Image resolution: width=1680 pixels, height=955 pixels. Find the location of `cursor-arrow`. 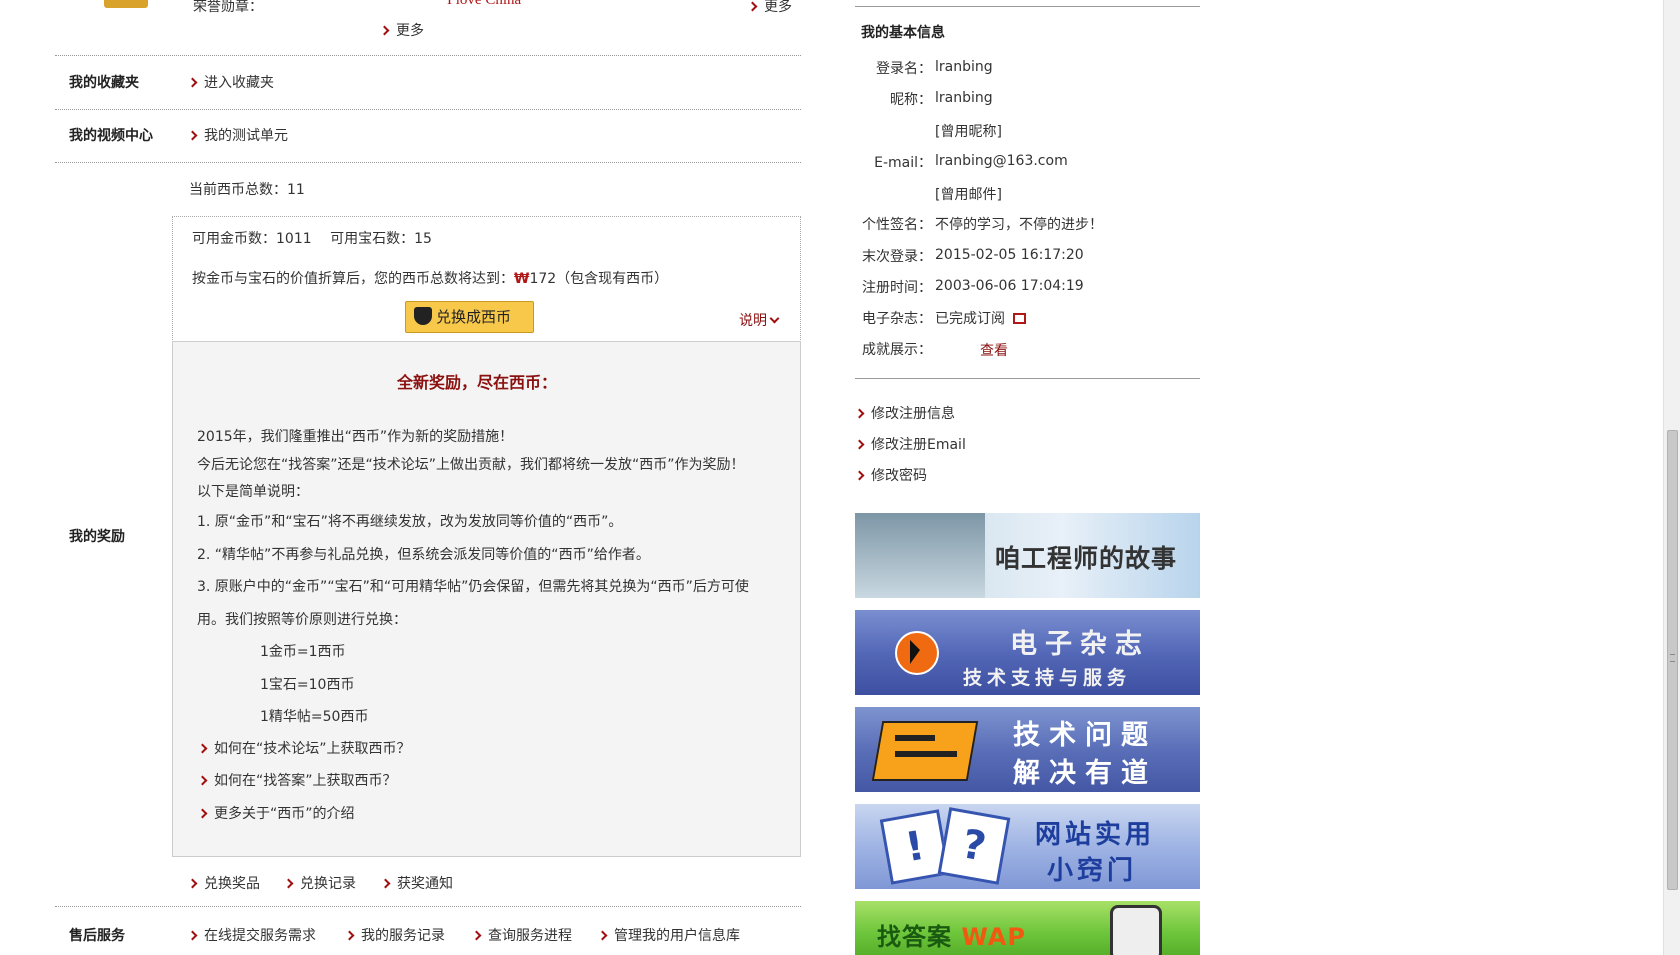

cursor-arrow is located at coordinates (915, 652).